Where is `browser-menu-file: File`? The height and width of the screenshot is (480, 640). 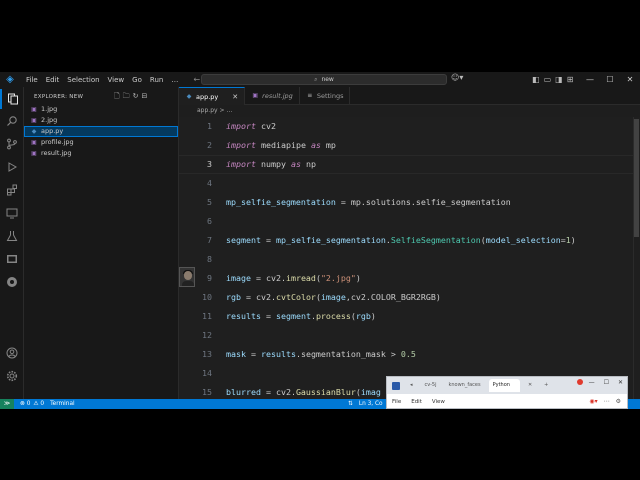 browser-menu-file: File is located at coordinates (396, 402).